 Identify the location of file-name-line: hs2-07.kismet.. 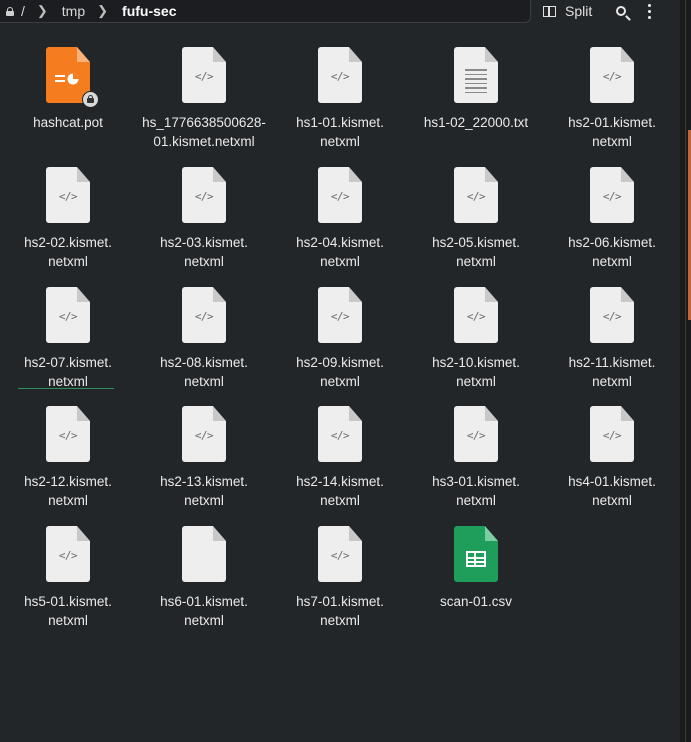
(68, 362).